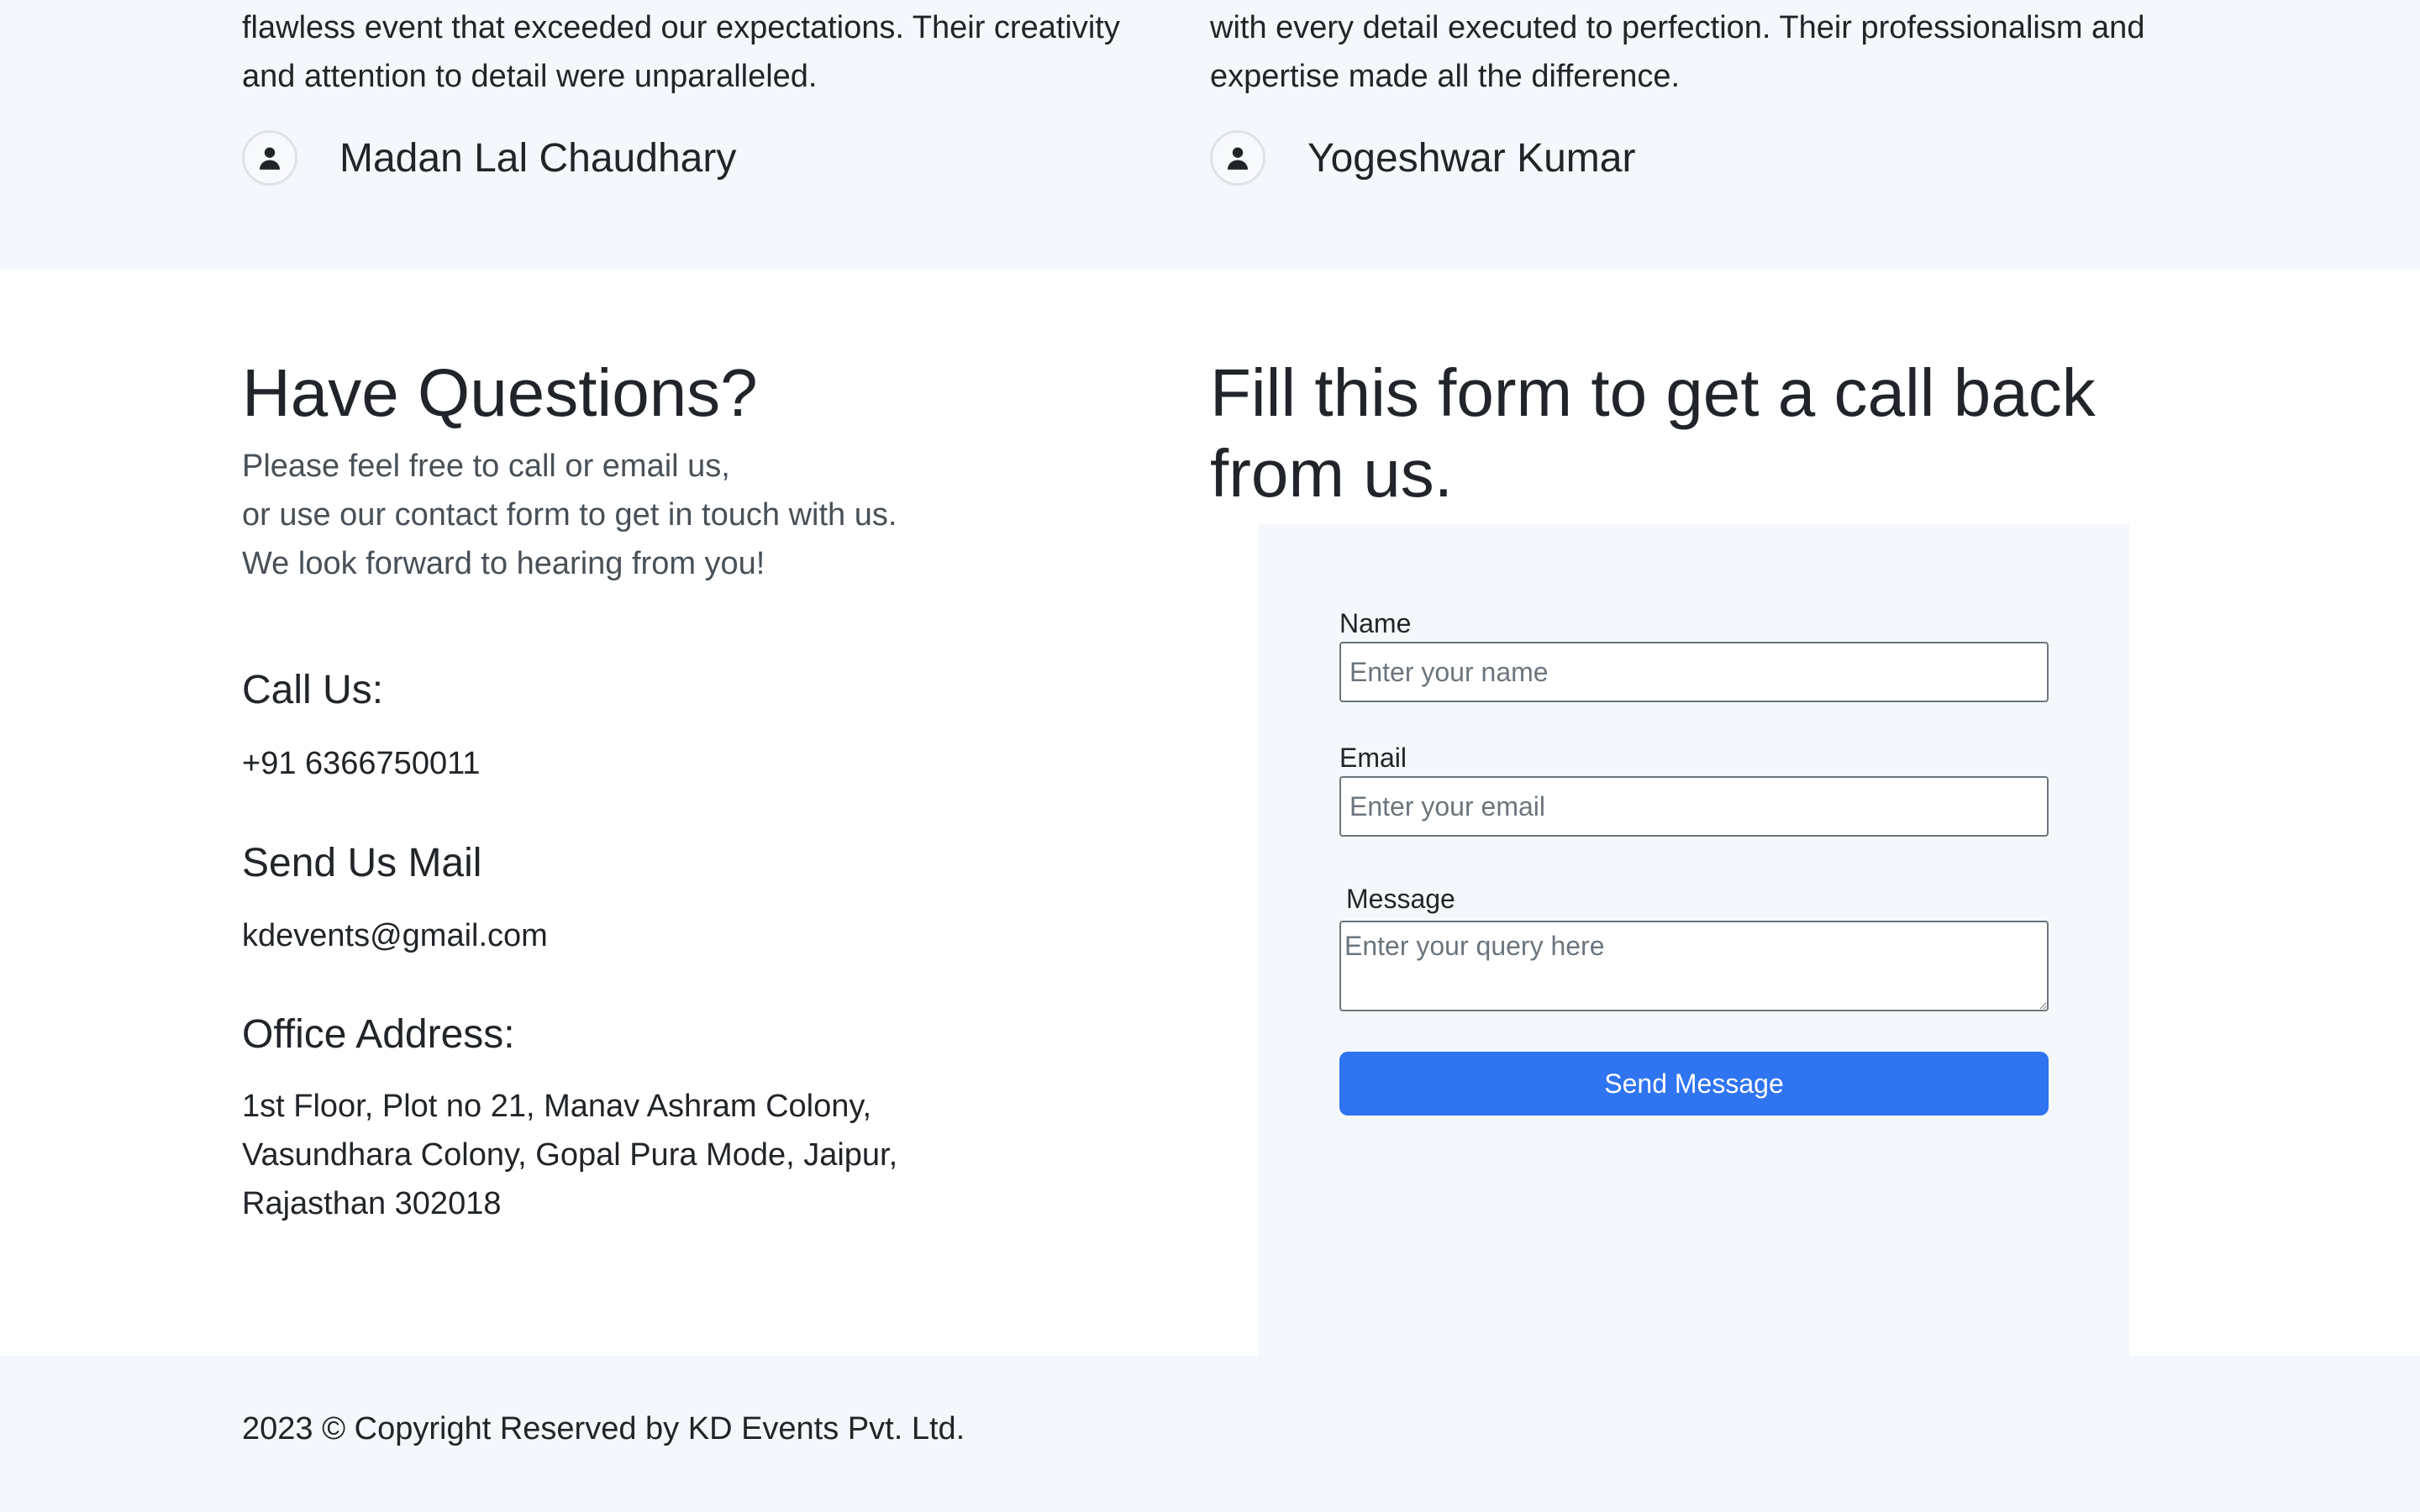 This screenshot has height=1512, width=2420. Describe the element at coordinates (538, 158) in the screenshot. I see `testimonial-author-name: Madan Lal Chaudhary` at that location.